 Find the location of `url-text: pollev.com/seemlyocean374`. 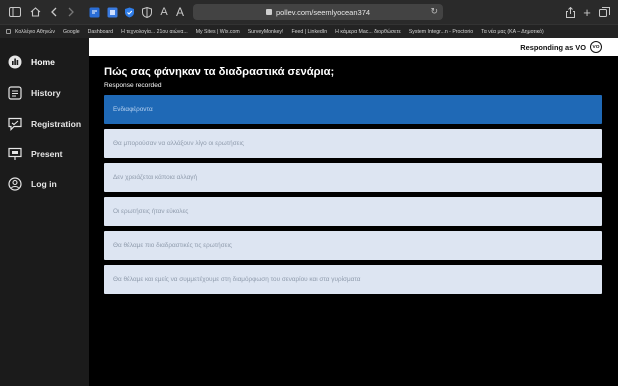

url-text: pollev.com/seemlyocean374 is located at coordinates (323, 12).